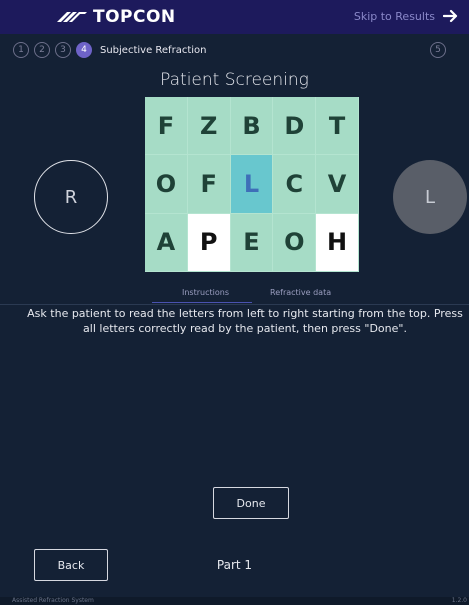 The height and width of the screenshot is (605, 469). Describe the element at coordinates (21, 50) in the screenshot. I see `step-1: 1` at that location.